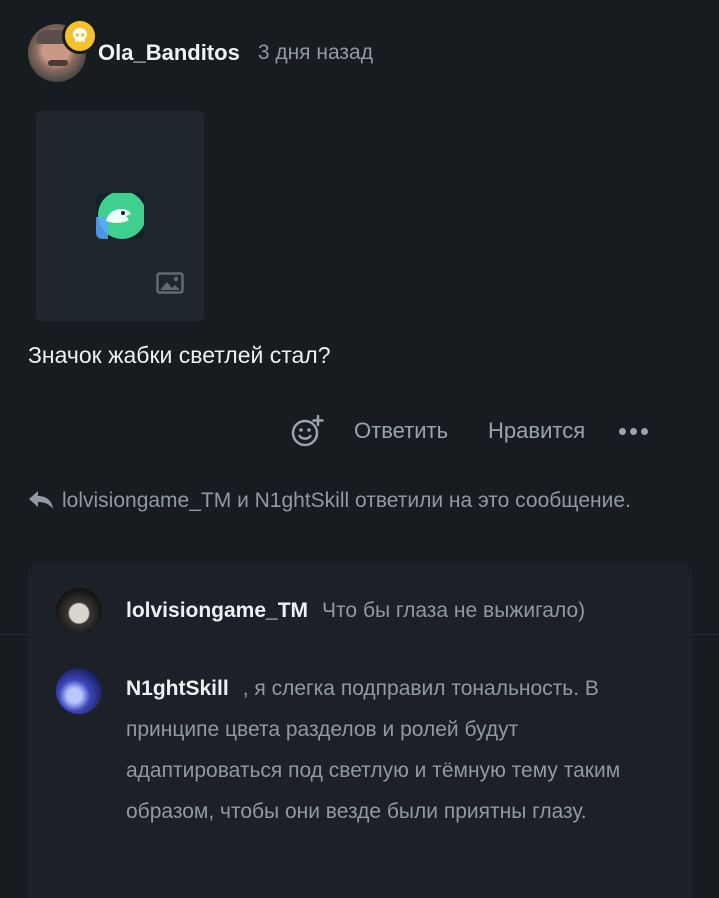  Describe the element at coordinates (307, 431) in the screenshot. I see `add-reaction-icon` at that location.